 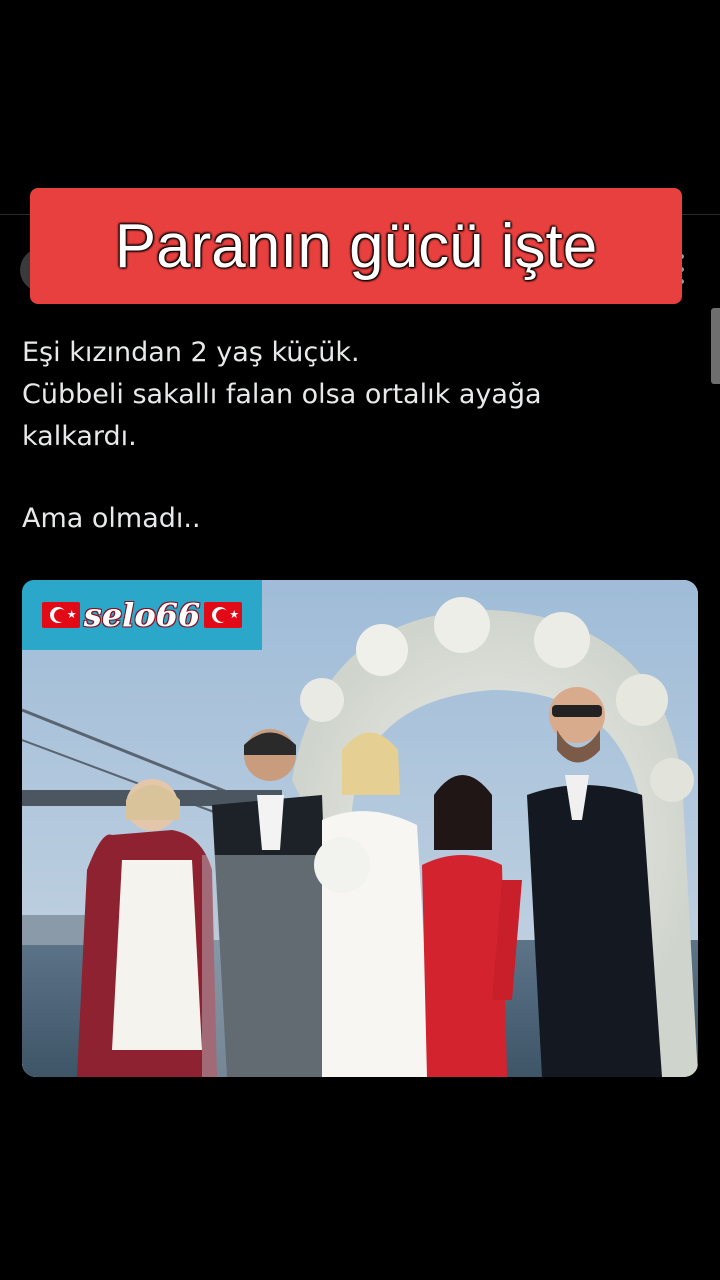 I want to click on tweet-line: Eşi kızından 2 yaş küçük., so click(x=191, y=352).